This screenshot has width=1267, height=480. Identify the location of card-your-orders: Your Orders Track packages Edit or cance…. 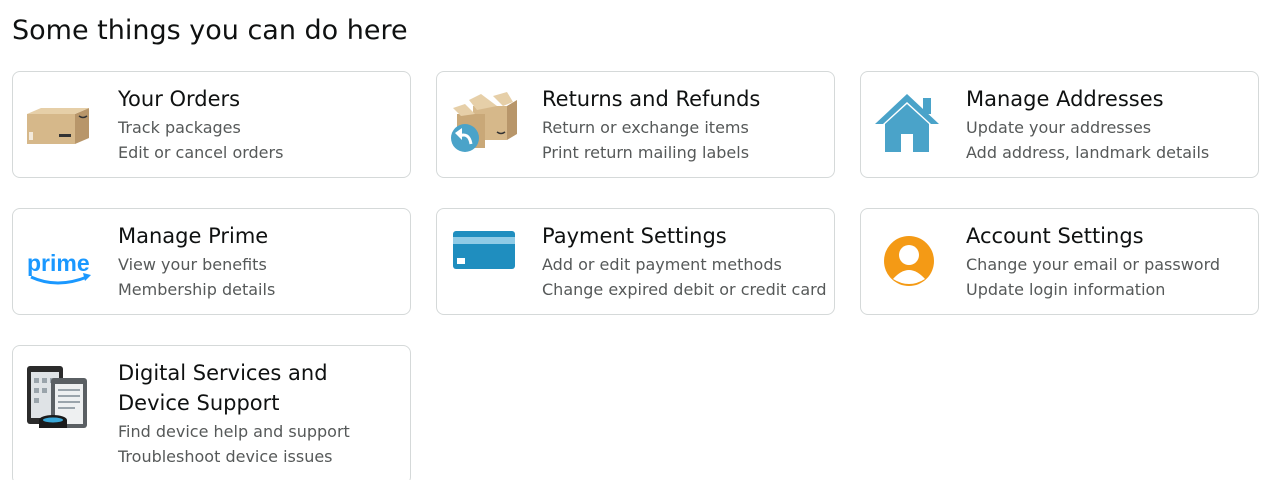
(211, 124).